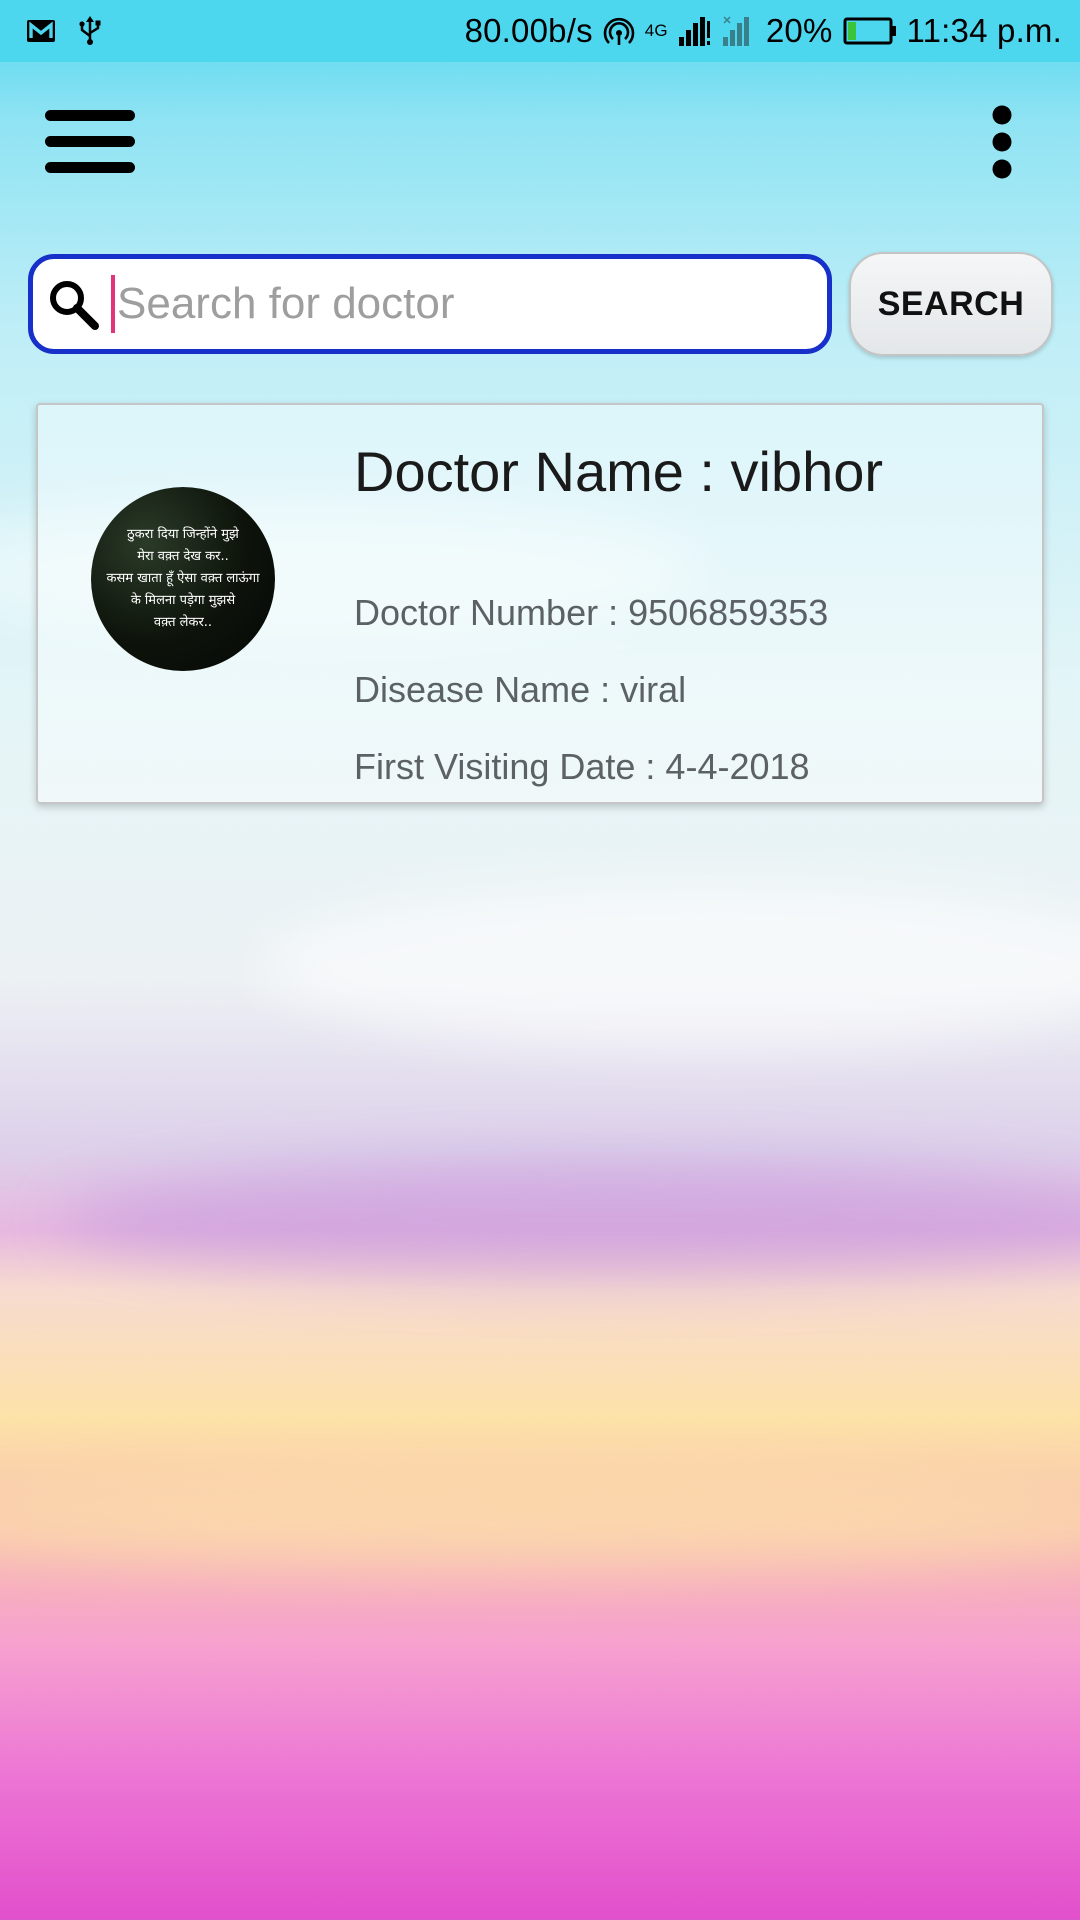 Image resolution: width=1080 pixels, height=1920 pixels. What do you see at coordinates (619, 31) in the screenshot?
I see `hotspot-icon` at bounding box center [619, 31].